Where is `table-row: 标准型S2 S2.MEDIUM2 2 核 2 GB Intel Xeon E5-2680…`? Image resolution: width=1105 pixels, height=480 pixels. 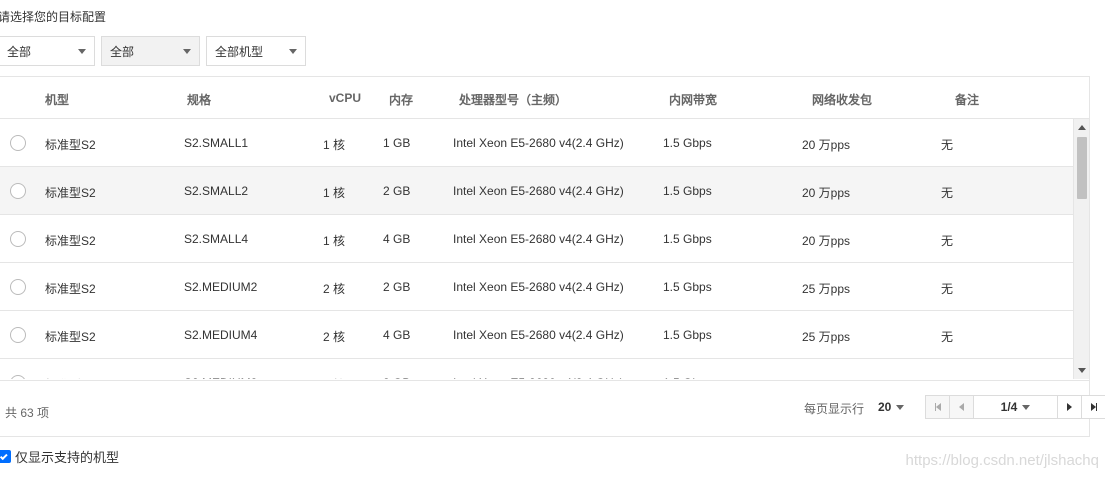 table-row: 标准型S2 S2.MEDIUM2 2 核 2 GB Intel Xeon E5-2680… is located at coordinates (537, 287).